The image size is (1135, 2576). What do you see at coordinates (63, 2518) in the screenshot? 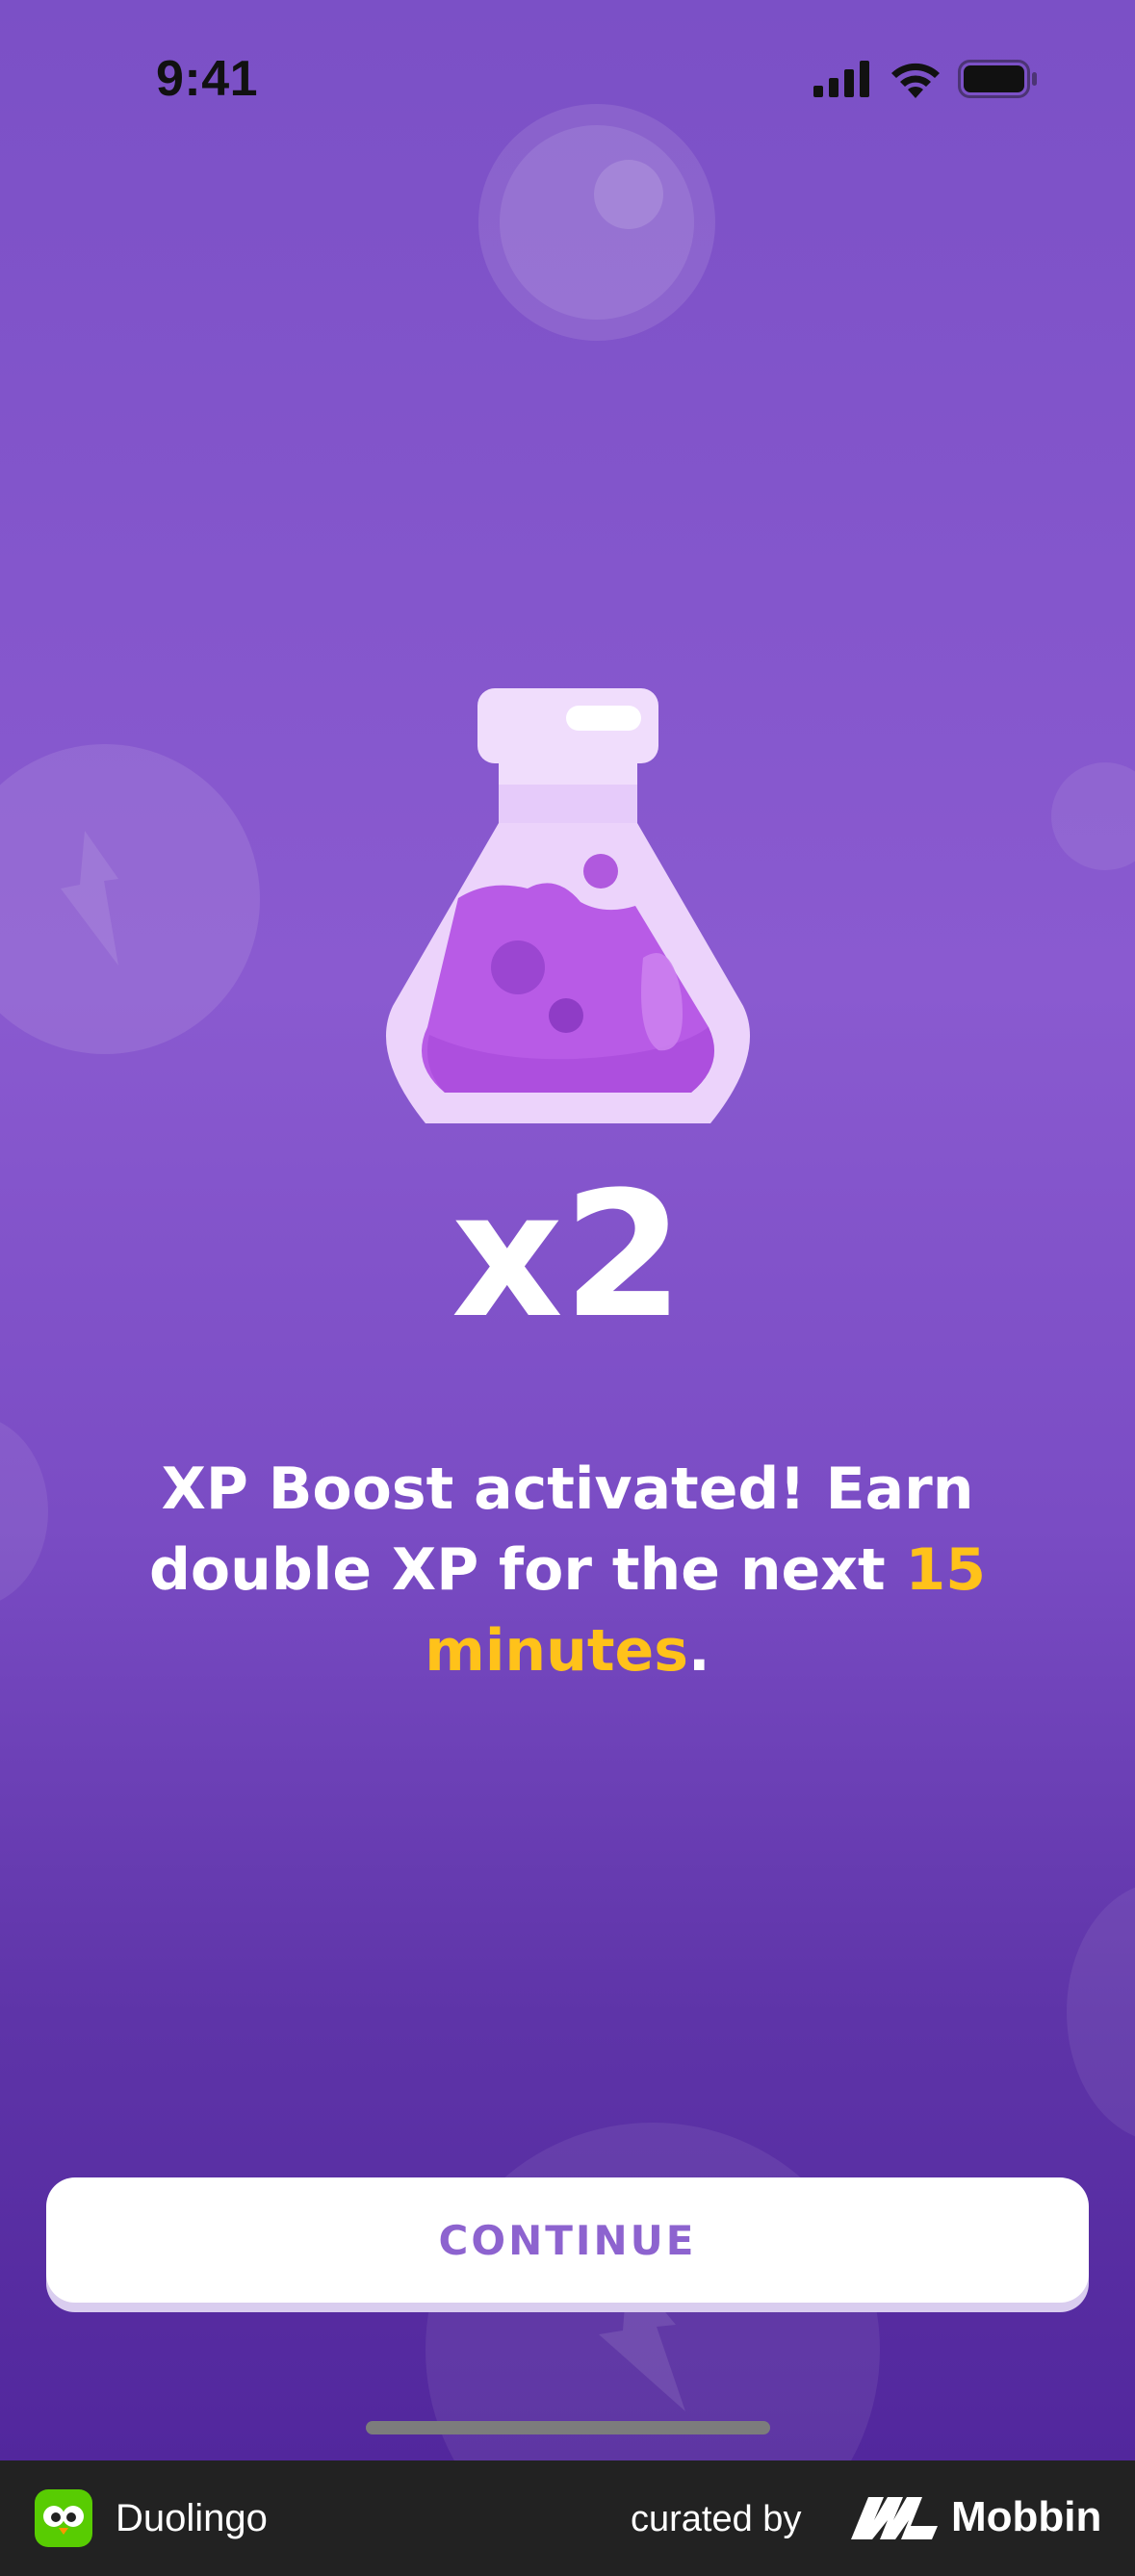
I see `duolingo-app-icon` at bounding box center [63, 2518].